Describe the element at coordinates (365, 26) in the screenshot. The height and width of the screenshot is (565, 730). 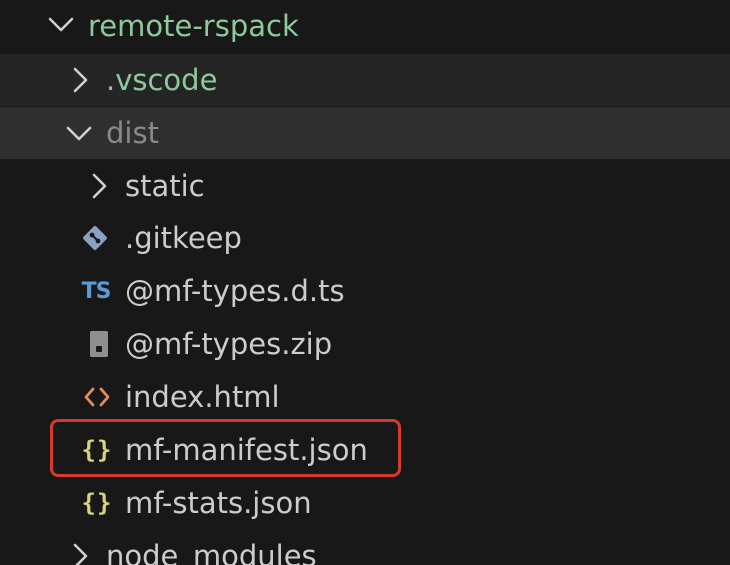
I see `tree-item-remote-rspack: remote-rspack` at that location.